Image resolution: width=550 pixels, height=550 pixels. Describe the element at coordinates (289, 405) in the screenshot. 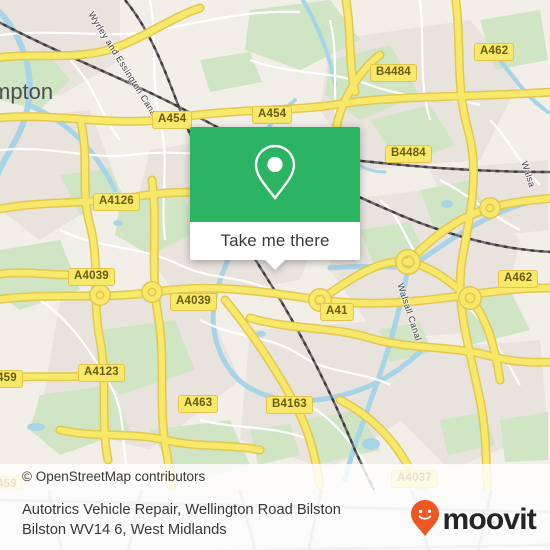

I see `road-shield-b4163: B4163` at that location.